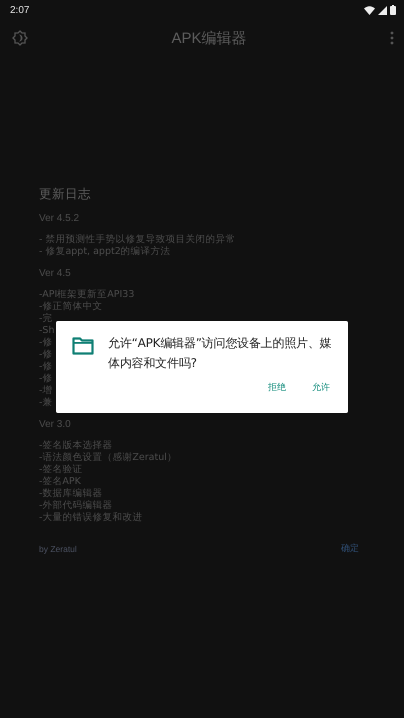  What do you see at coordinates (83, 346) in the screenshot?
I see `folder-icon` at bounding box center [83, 346].